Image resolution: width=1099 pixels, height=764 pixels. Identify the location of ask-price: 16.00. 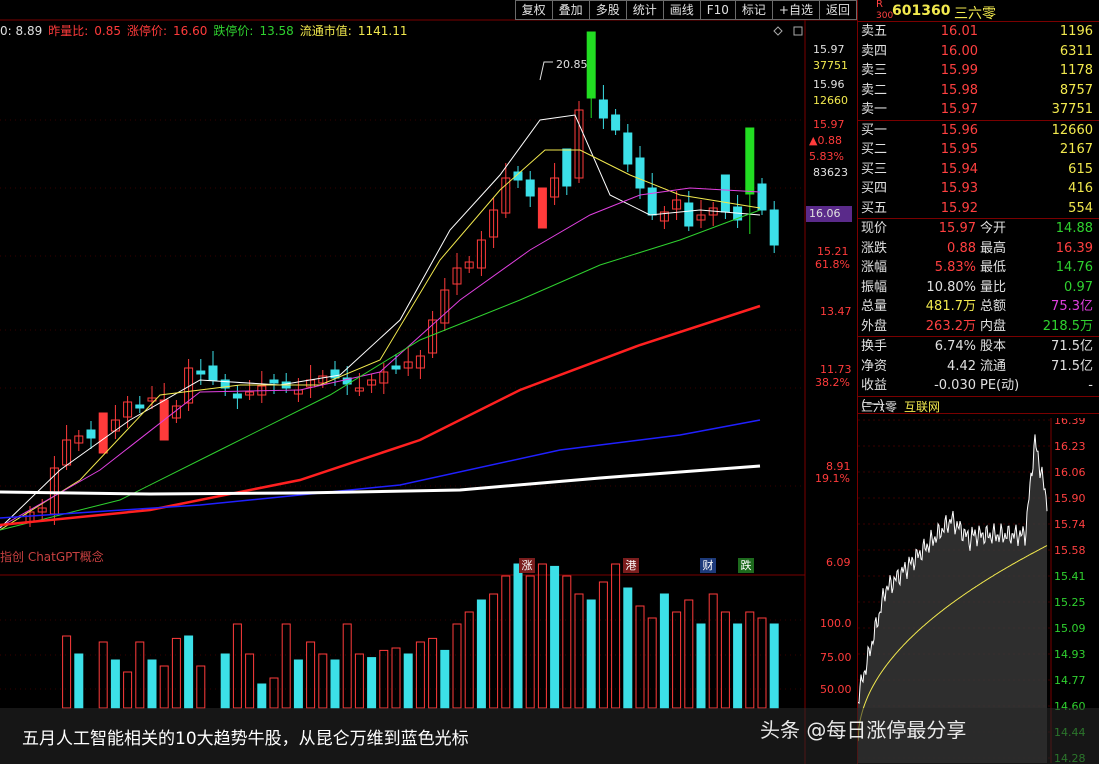
(959, 51).